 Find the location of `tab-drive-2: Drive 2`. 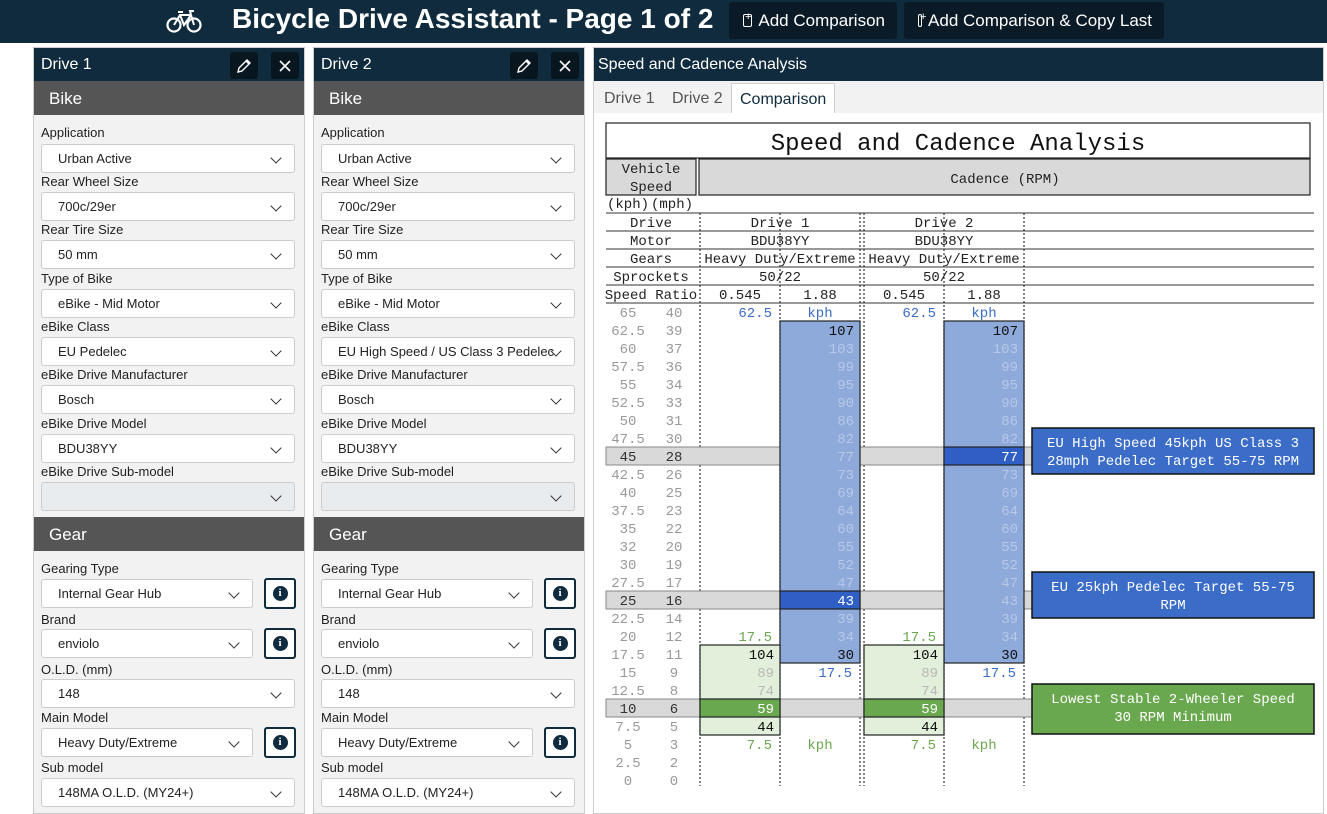

tab-drive-2: Drive 2 is located at coordinates (697, 98).